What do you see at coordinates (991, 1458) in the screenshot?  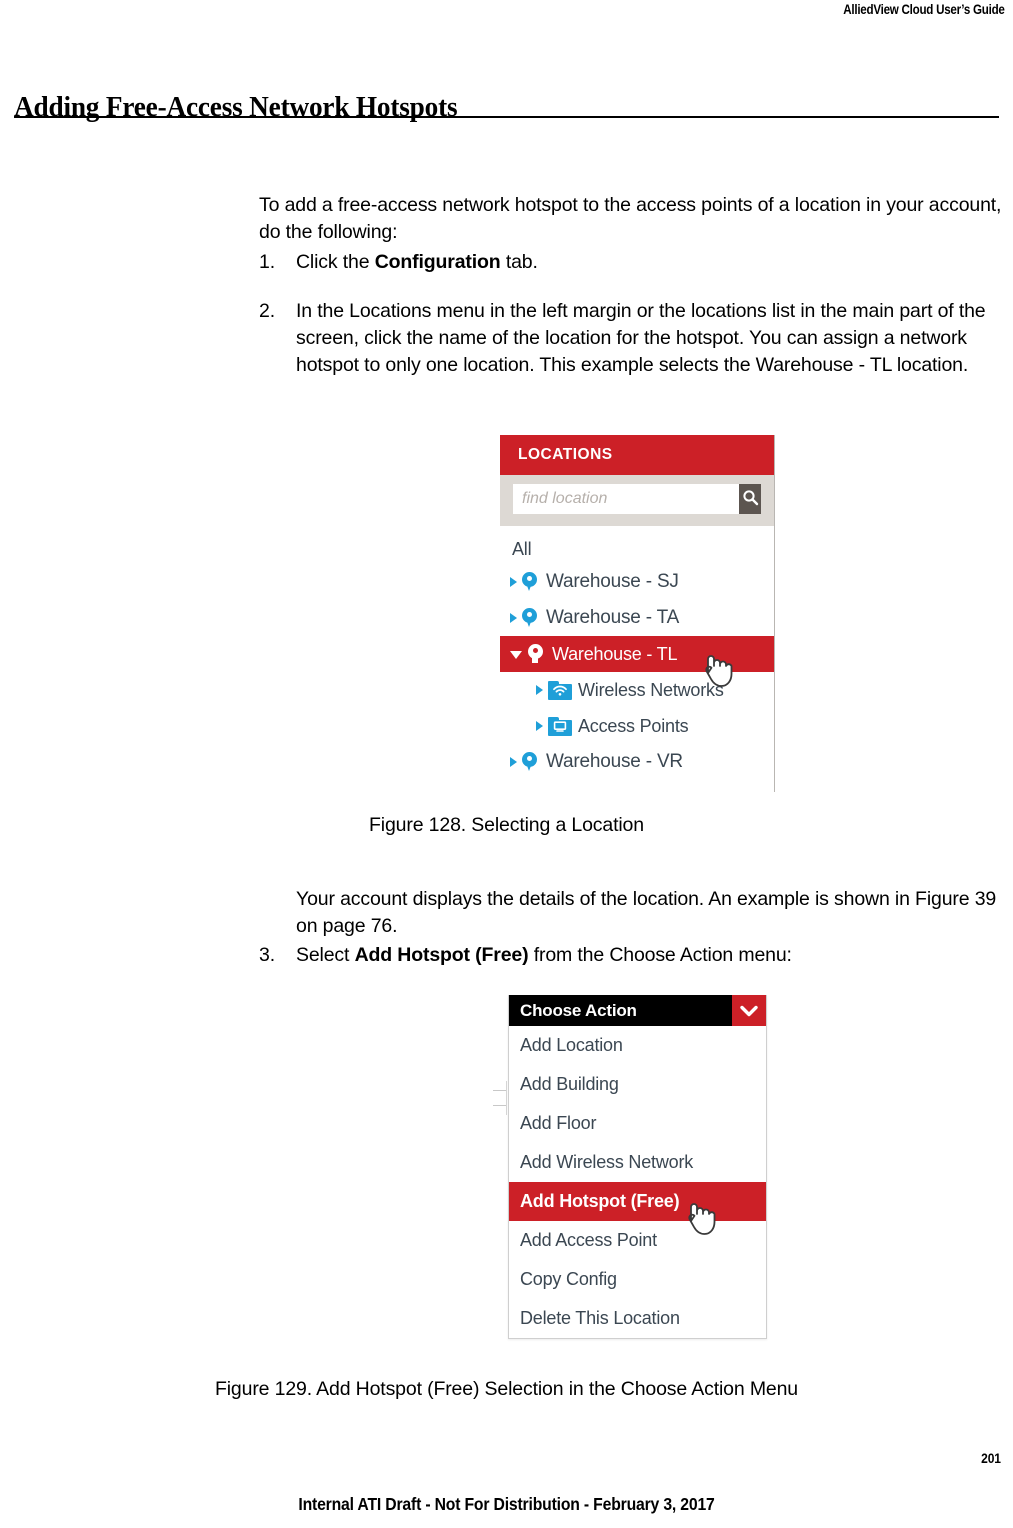 I see `page-number: 201` at bounding box center [991, 1458].